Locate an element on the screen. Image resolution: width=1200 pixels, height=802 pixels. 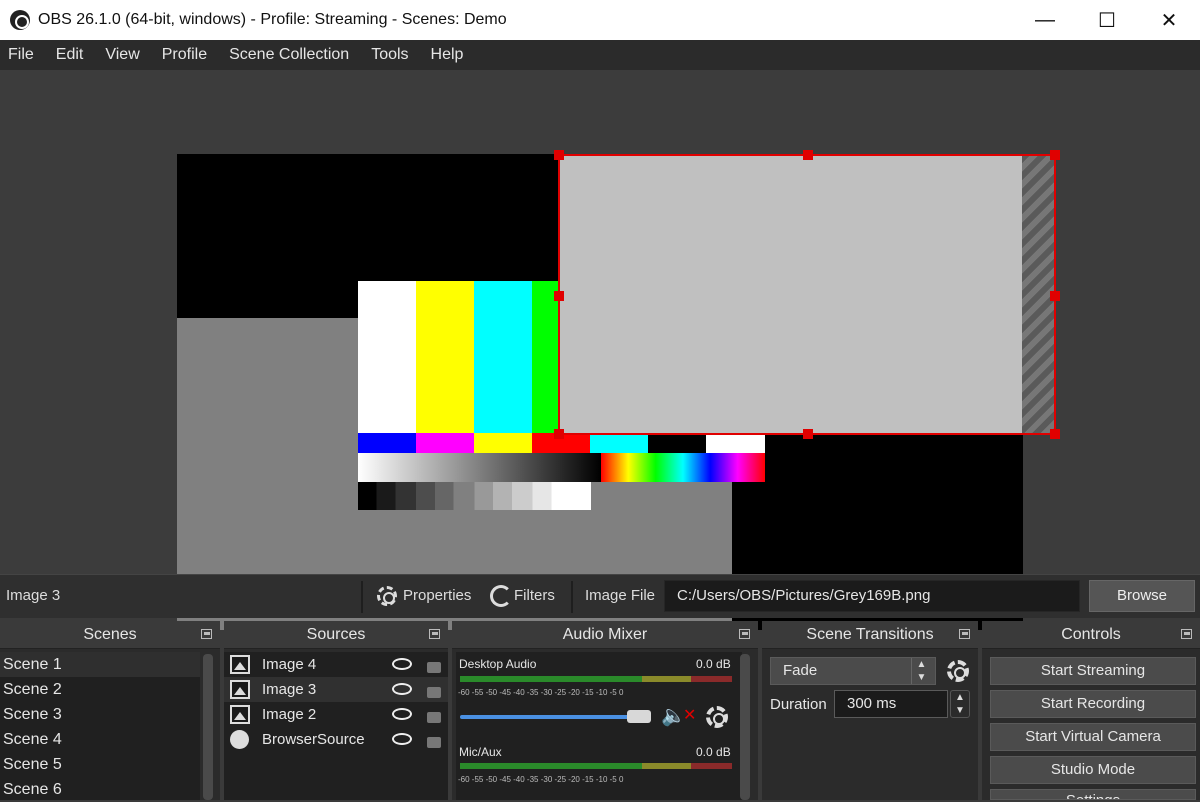
menu-file: File is located at coordinates (22, 55).